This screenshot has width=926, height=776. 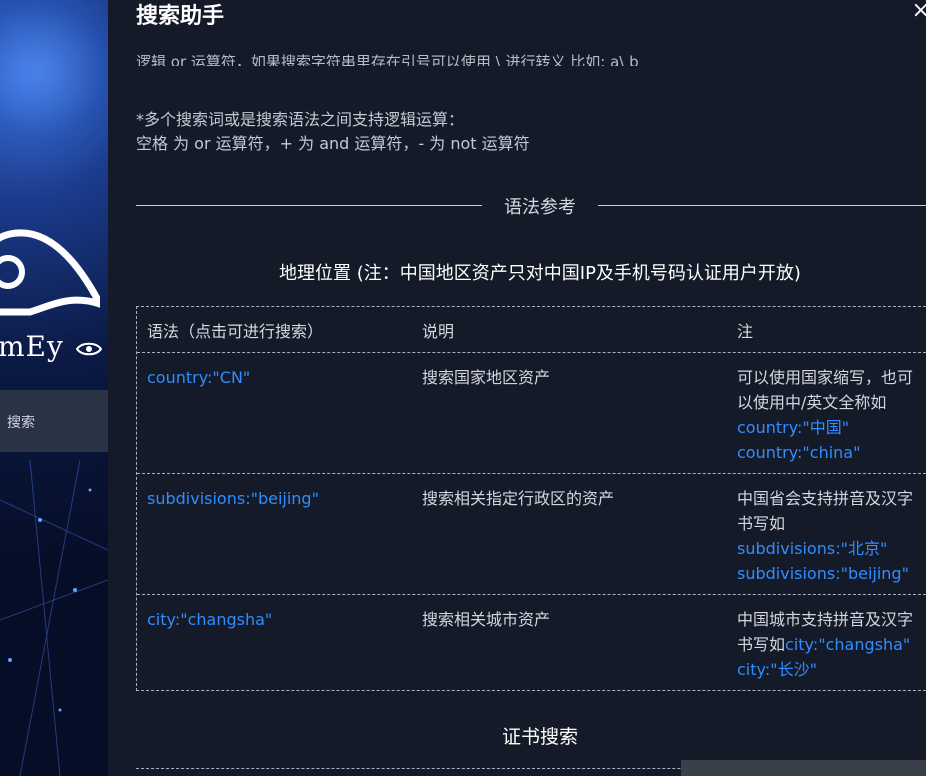 I want to click on header-description: 说明, so click(x=438, y=331).